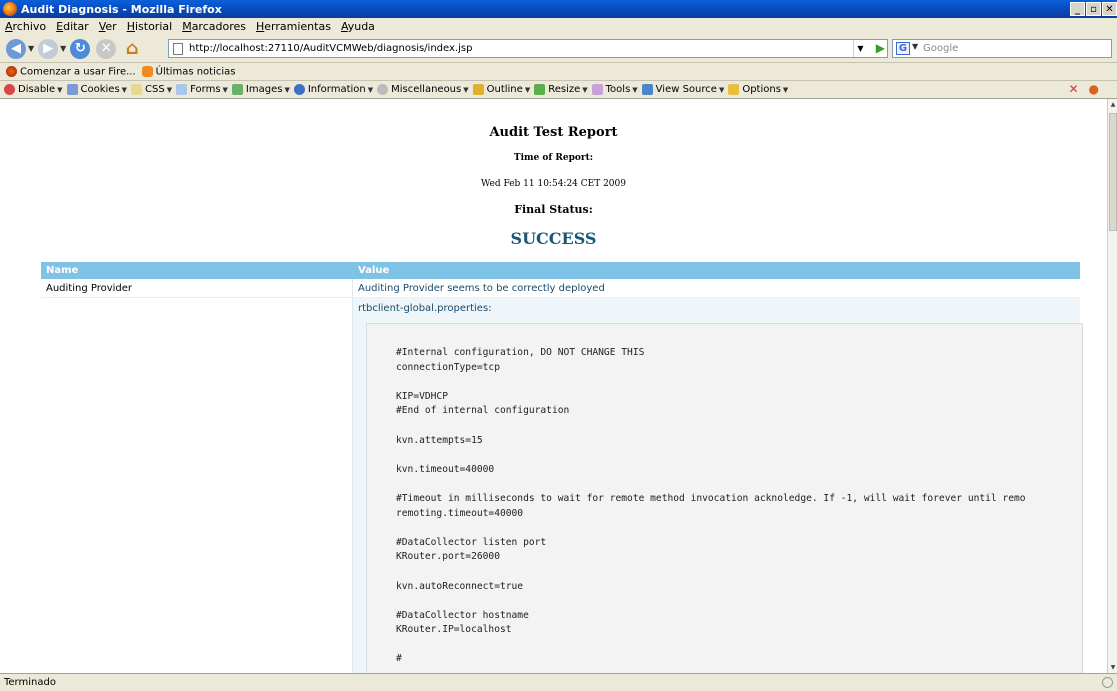 Image resolution: width=1117 pixels, height=691 pixels. What do you see at coordinates (597, 89) in the screenshot?
I see `tools-icon` at bounding box center [597, 89].